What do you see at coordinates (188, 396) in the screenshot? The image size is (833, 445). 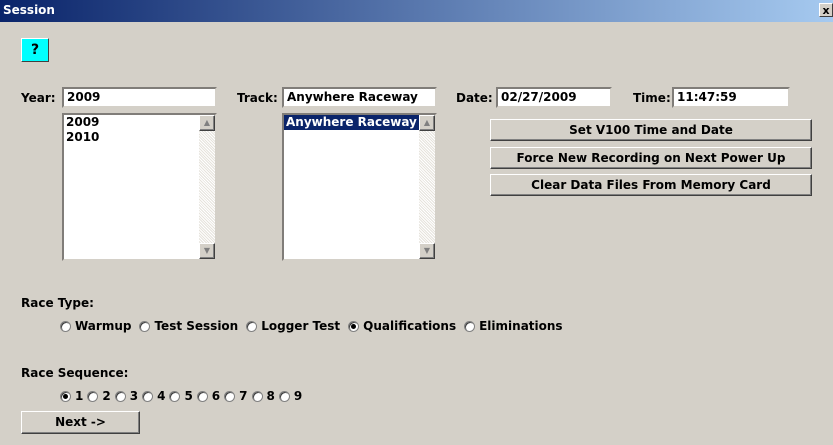 I see `radio-label: 5` at bounding box center [188, 396].